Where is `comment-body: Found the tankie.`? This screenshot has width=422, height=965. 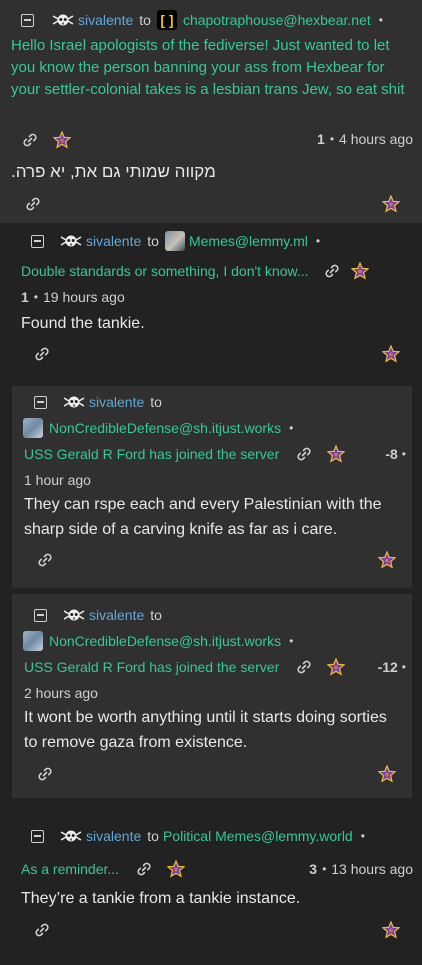
comment-body: Found the tankie. is located at coordinates (83, 323).